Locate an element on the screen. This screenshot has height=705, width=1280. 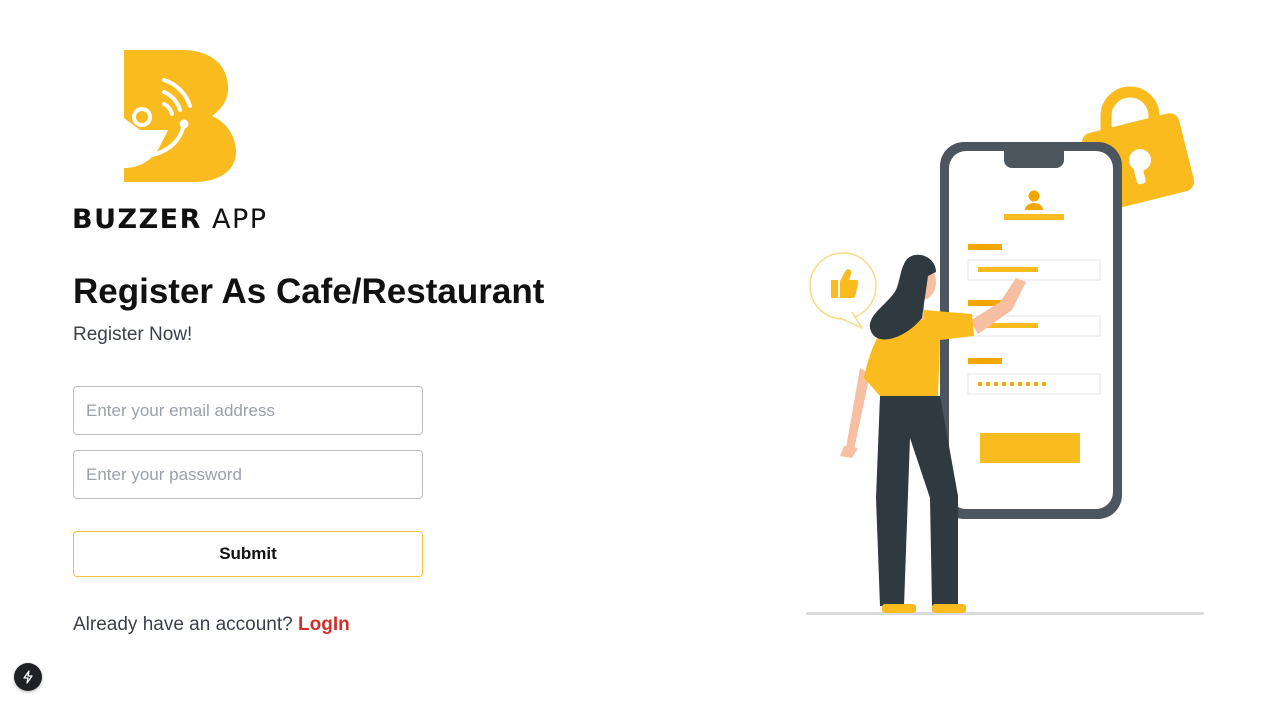
page-title: Register As Cafe/Restaurant is located at coordinates (309, 291).